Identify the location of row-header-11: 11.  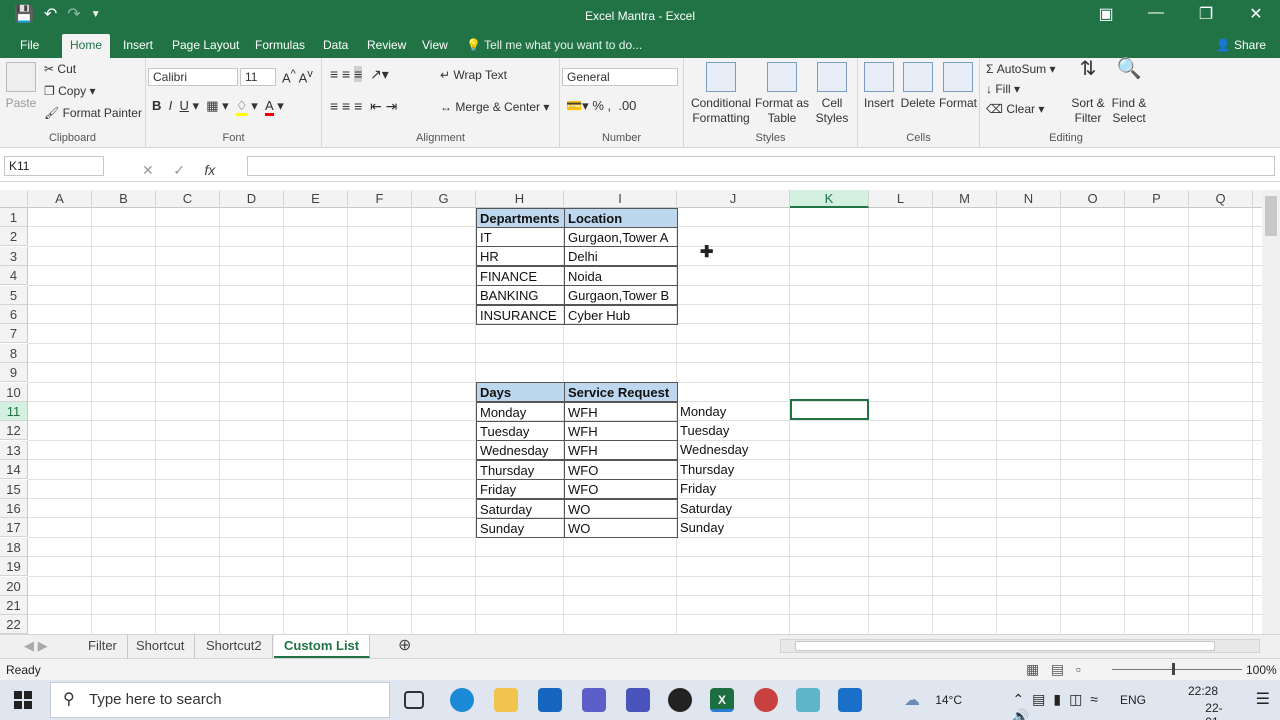
(14, 411).